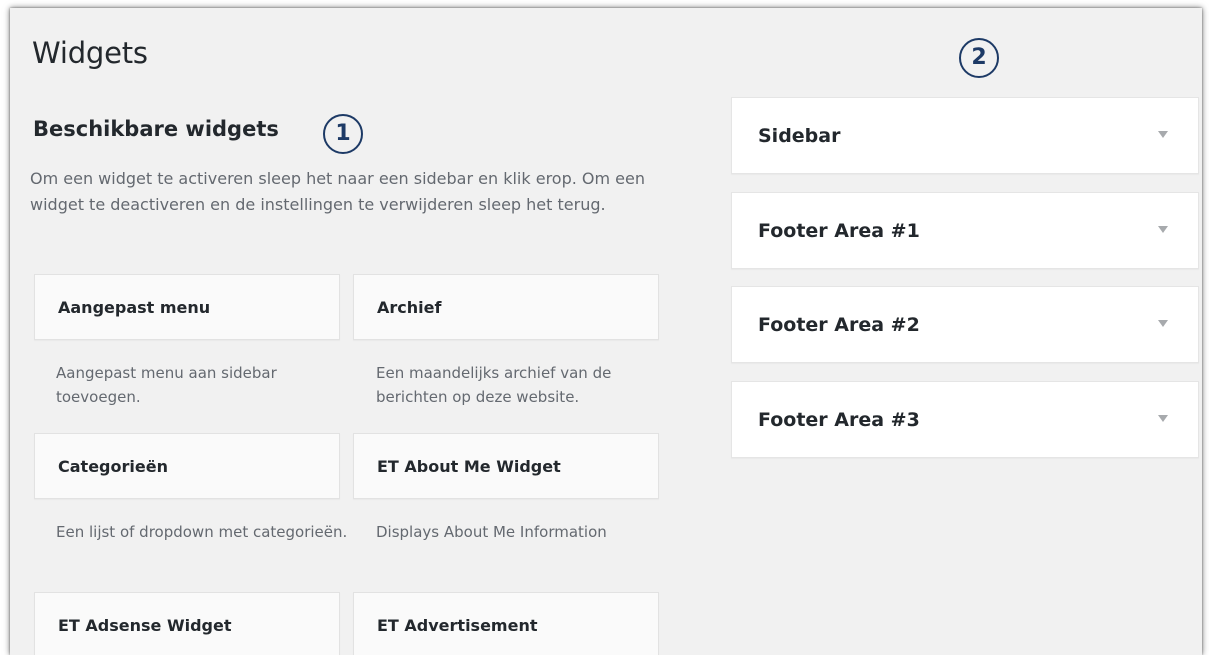 This screenshot has width=1209, height=655. What do you see at coordinates (166, 385) in the screenshot?
I see `widget-description: Aangepast menu aan sidebar toevoegen.` at bounding box center [166, 385].